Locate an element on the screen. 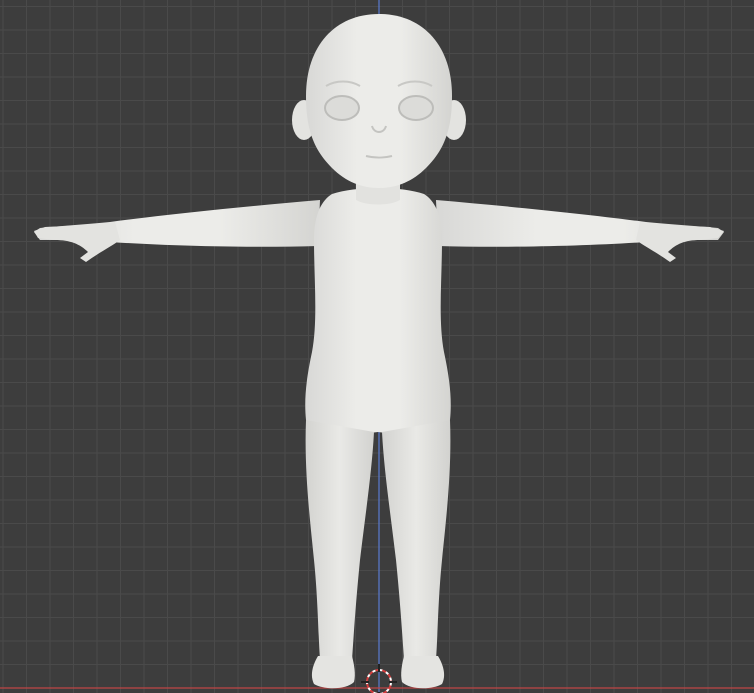 The image size is (754, 693). torso is located at coordinates (378, 311).